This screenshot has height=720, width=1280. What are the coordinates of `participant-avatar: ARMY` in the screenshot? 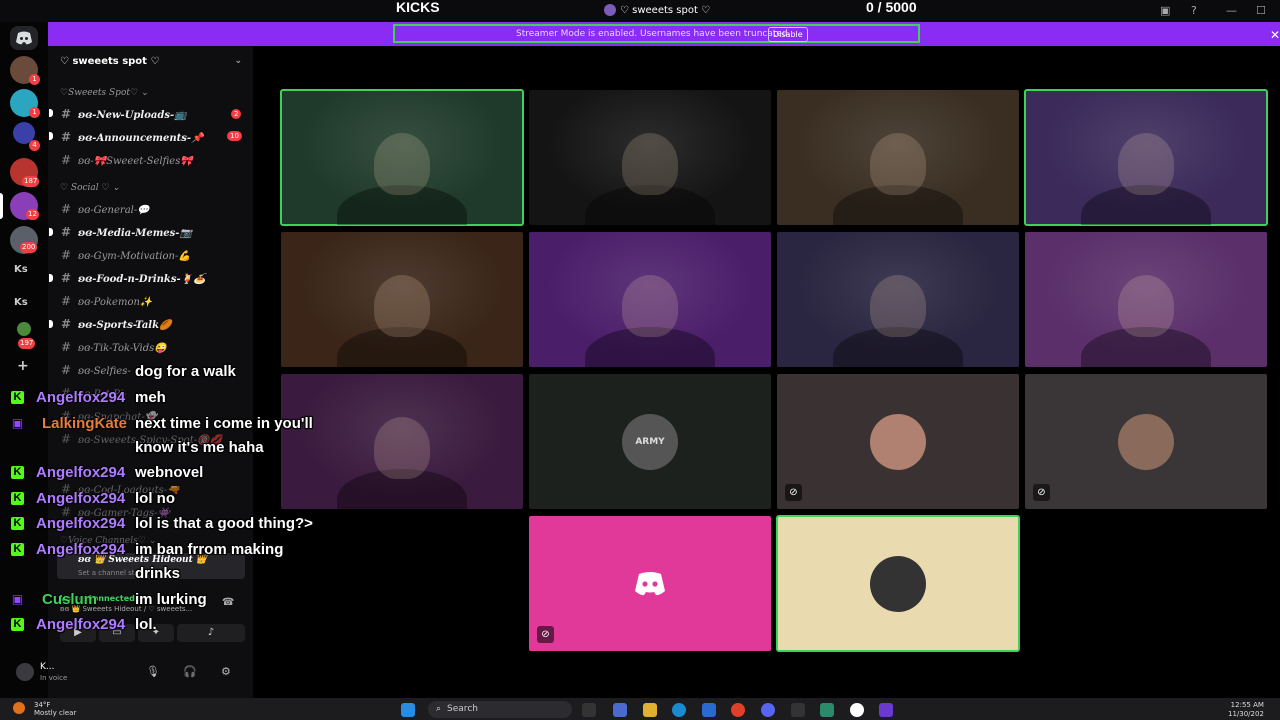 It's located at (650, 441).